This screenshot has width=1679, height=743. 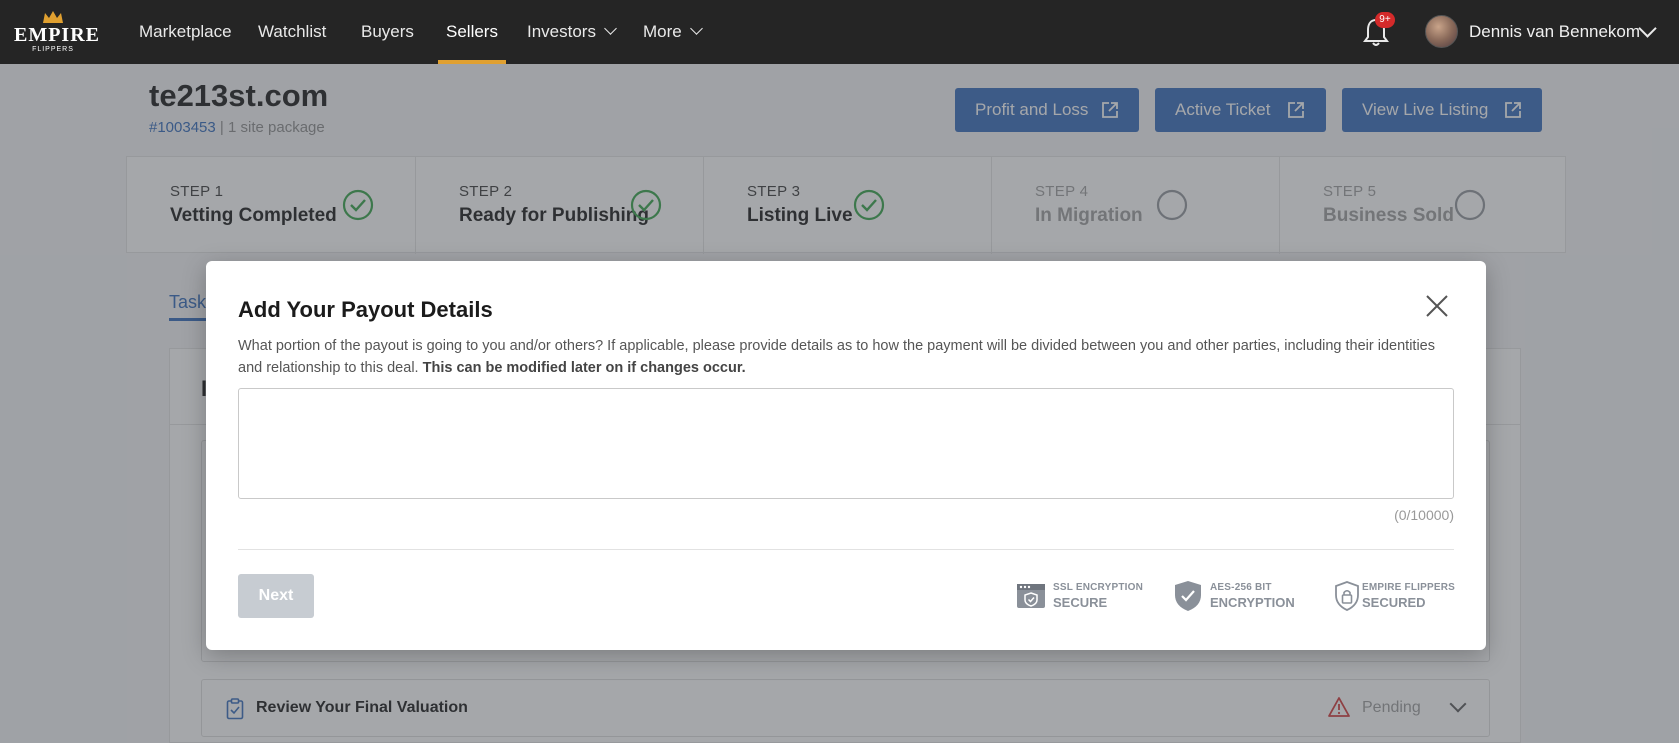 I want to click on payout-details-textarea, so click(x=846, y=443).